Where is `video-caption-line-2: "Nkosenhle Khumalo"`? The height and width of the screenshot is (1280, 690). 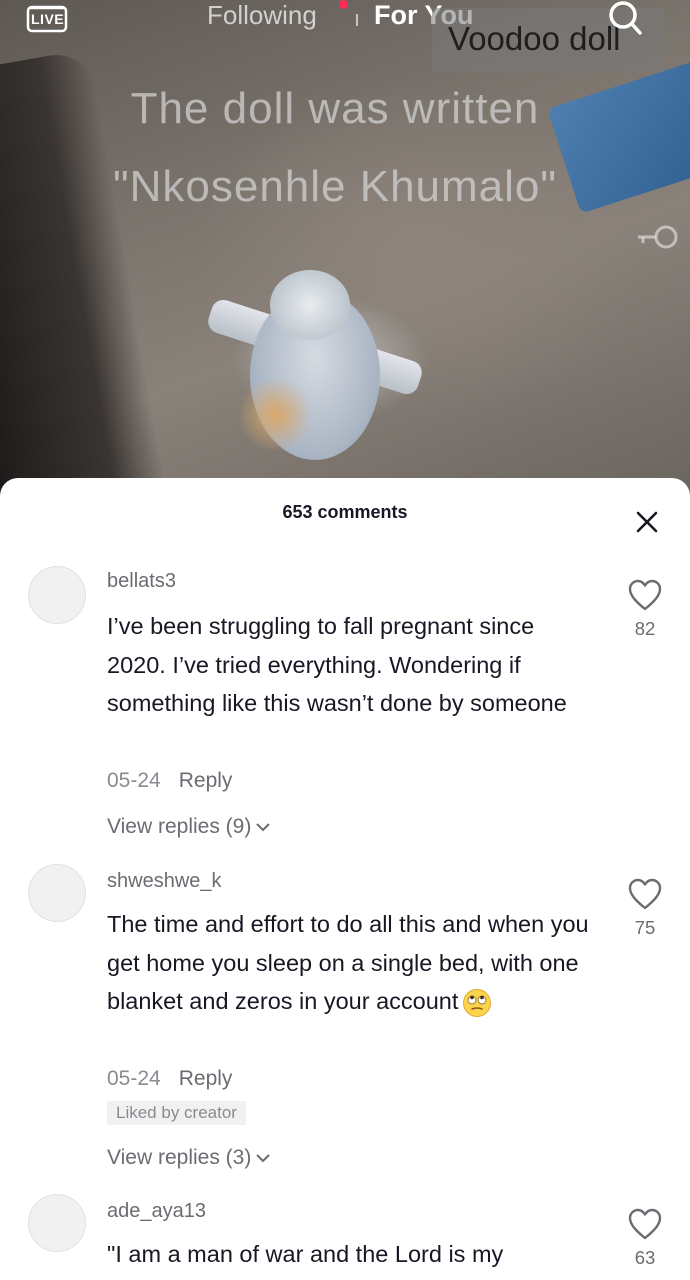 video-caption-line-2: "Nkosenhle Khumalo" is located at coordinates (335, 186).